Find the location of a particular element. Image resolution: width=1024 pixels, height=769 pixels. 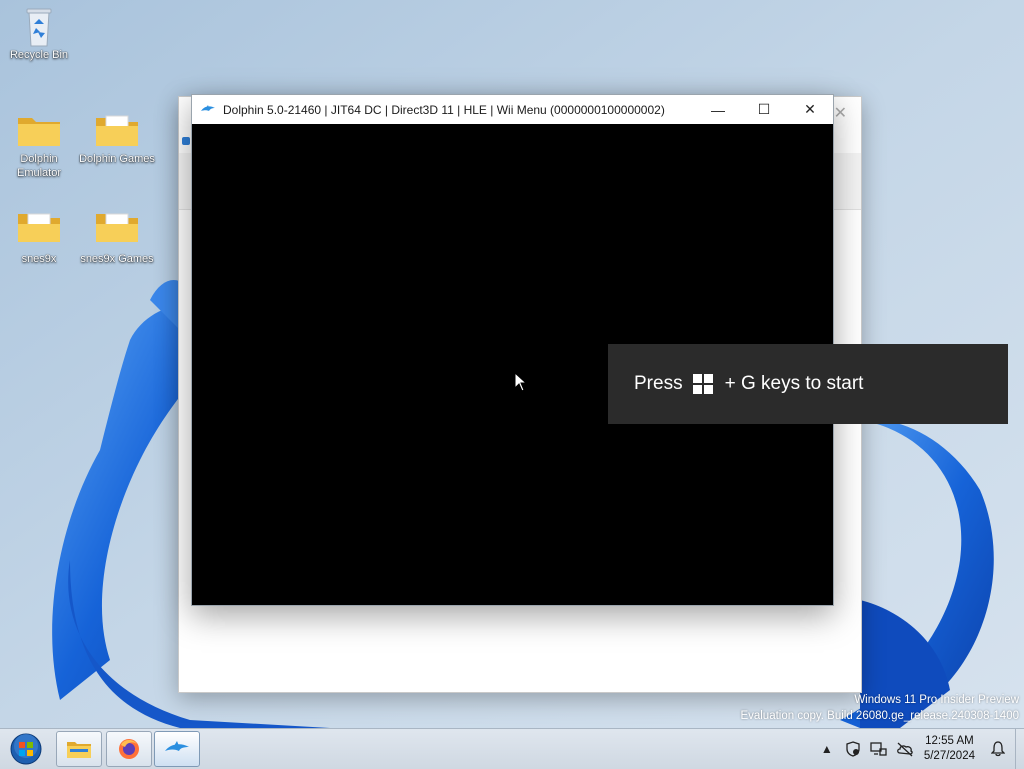

taskbar: ▲ 12:55 AM 5/27/2024 is located at coordinates (512, 748).